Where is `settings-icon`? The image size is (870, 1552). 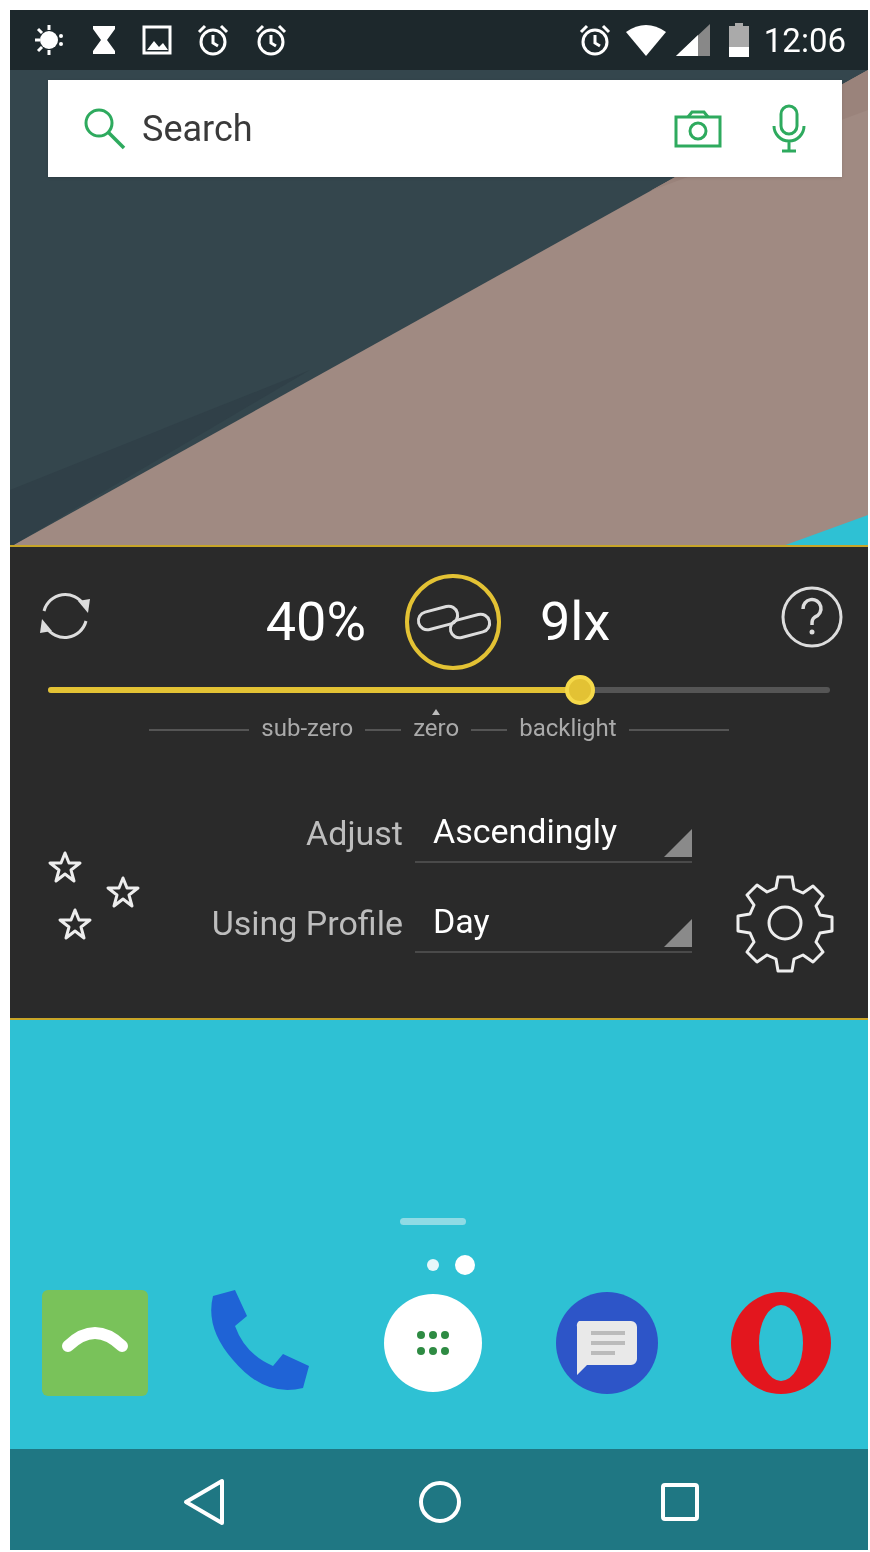 settings-icon is located at coordinates (785, 923).